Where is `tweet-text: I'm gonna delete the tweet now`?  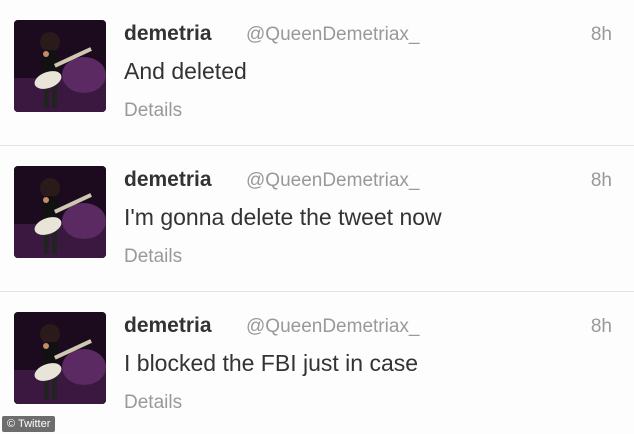 tweet-text: I'm gonna delete the tweet now is located at coordinates (283, 217).